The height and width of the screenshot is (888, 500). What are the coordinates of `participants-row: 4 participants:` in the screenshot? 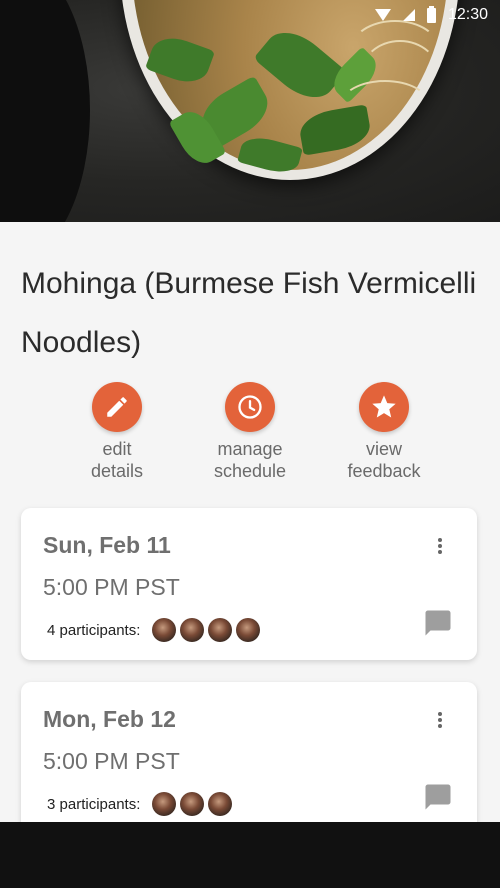 It's located at (154, 630).